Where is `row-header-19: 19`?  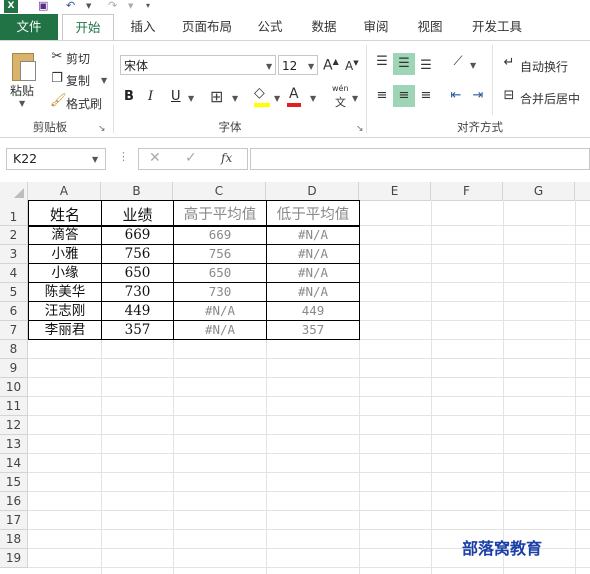
row-header-19: 19 is located at coordinates (14, 558).